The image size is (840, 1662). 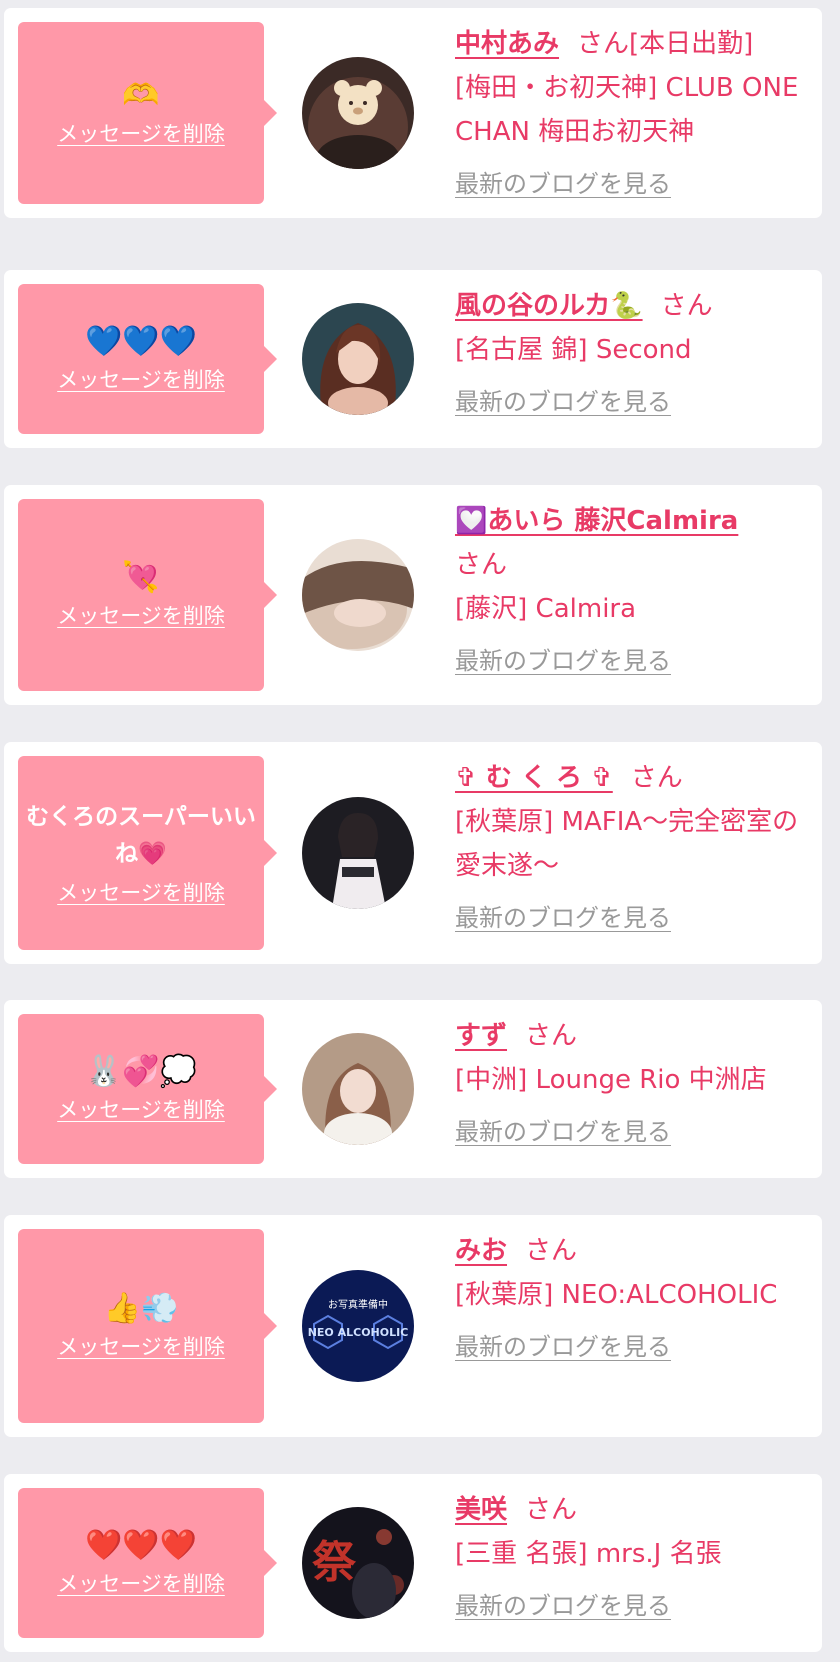 I want to click on avatar: お写真準備中 NEO ALCOHOLIC, so click(x=358, y=1326).